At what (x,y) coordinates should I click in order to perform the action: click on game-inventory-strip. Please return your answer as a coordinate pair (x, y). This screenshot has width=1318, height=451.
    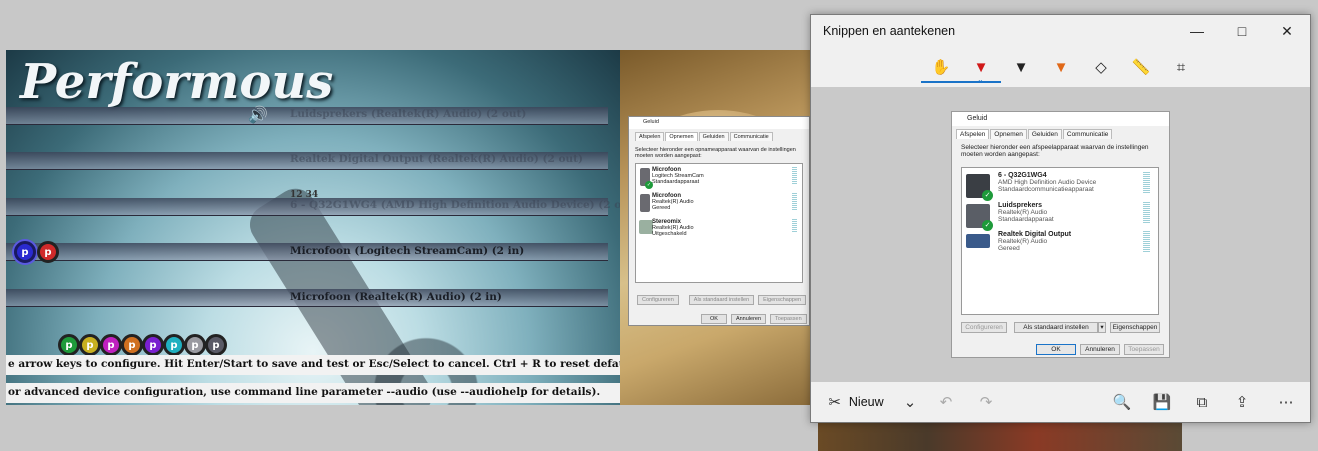
    Looking at the image, I should click on (1000, 435).